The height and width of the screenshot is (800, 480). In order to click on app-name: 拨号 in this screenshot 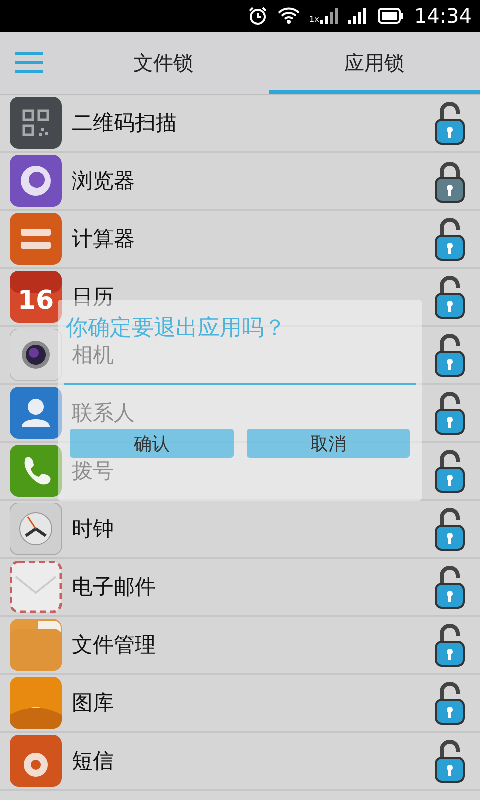, I will do `click(93, 471)`.